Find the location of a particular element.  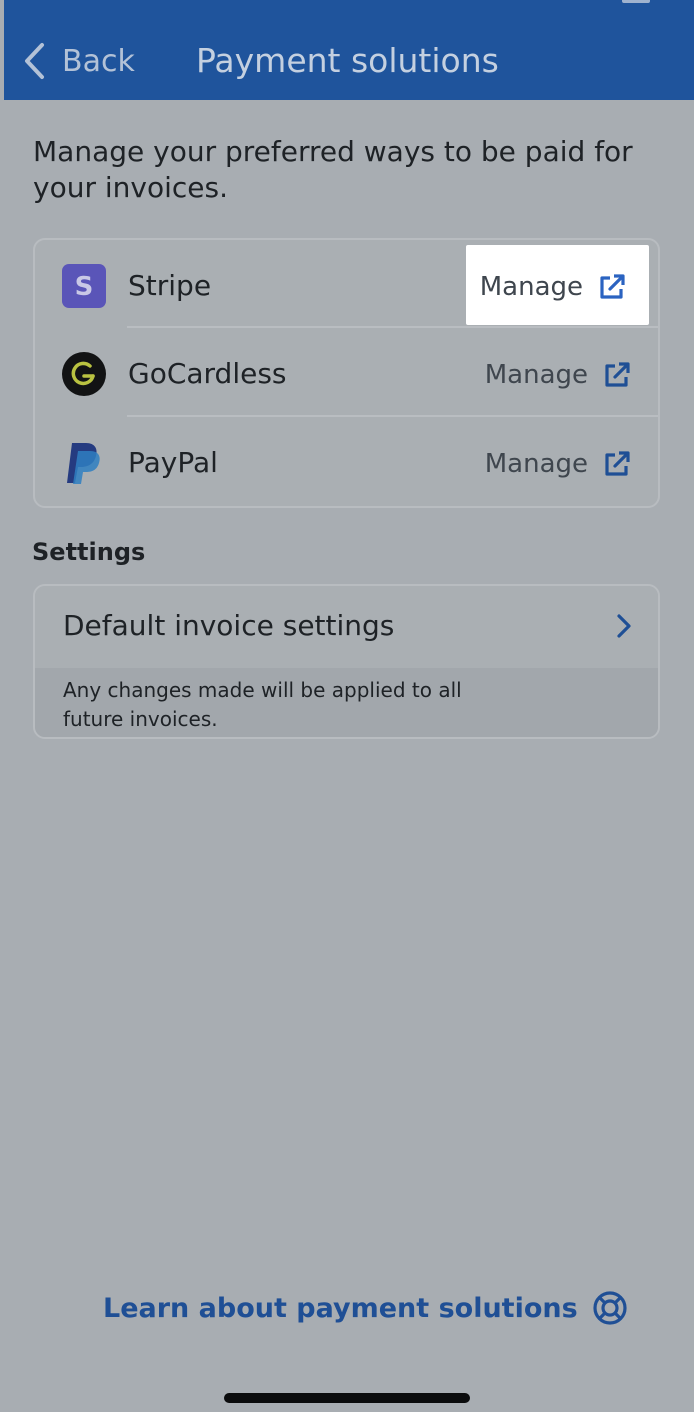

stripe-logo-icon: S is located at coordinates (84, 286).